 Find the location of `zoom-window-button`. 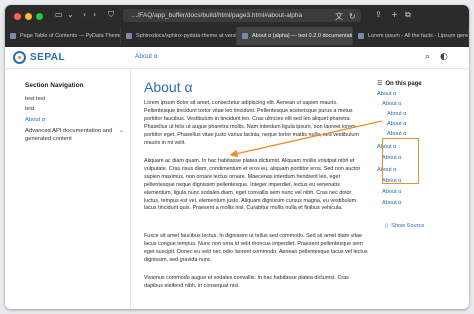

zoom-window-button is located at coordinates (39, 16).